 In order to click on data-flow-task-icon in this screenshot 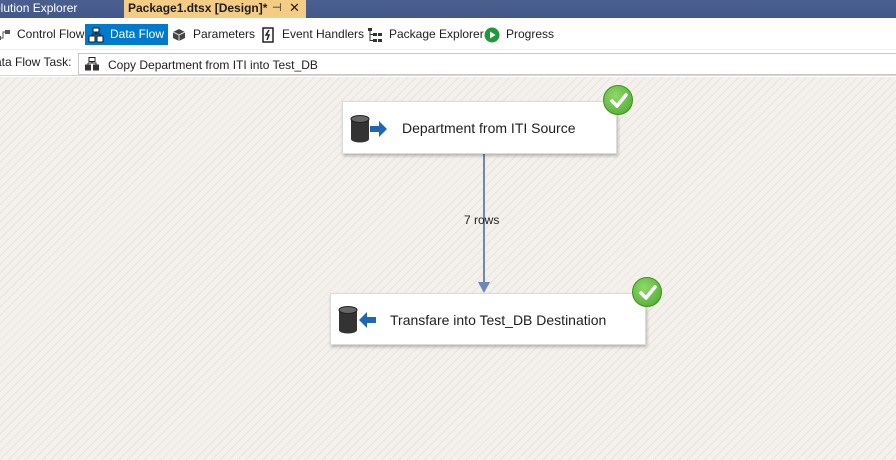, I will do `click(92, 64)`.